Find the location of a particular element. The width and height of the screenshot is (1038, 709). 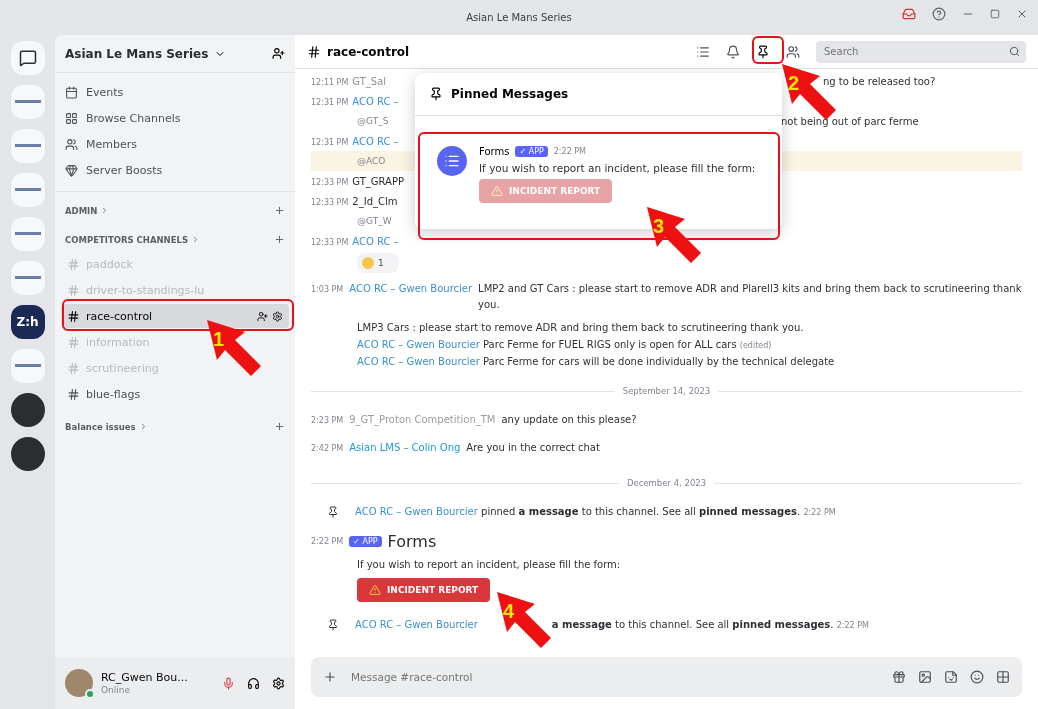

server-icon: Z:h is located at coordinates (27, 322).